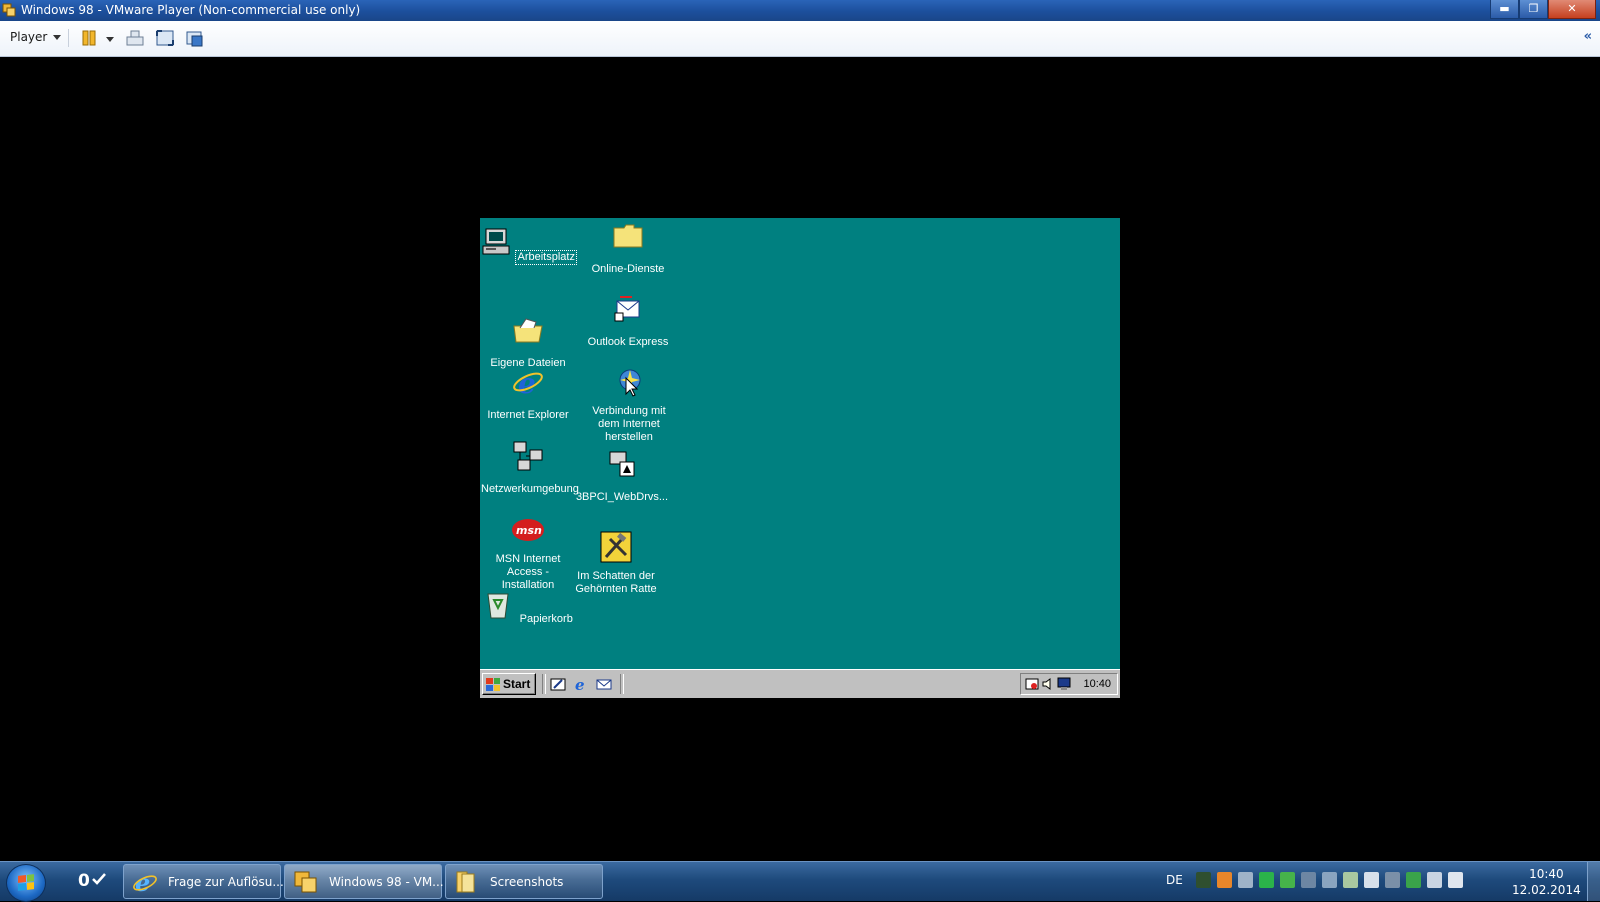  I want to click on unity-icon, so click(195, 38).